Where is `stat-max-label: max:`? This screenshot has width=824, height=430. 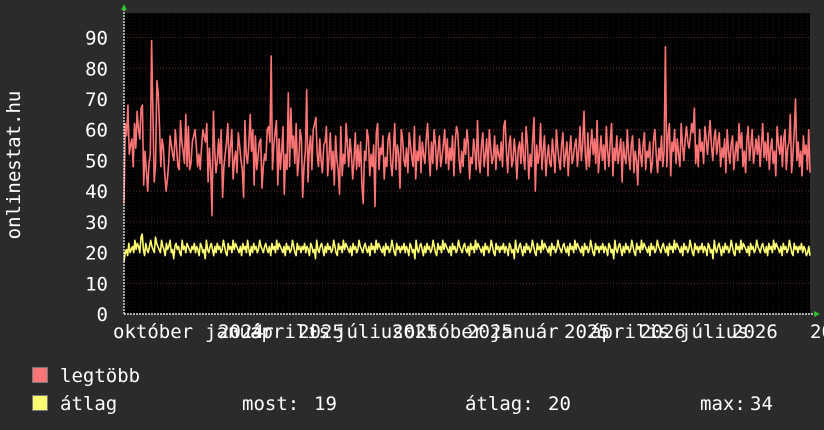 stat-max-label: max: is located at coordinates (723, 404).